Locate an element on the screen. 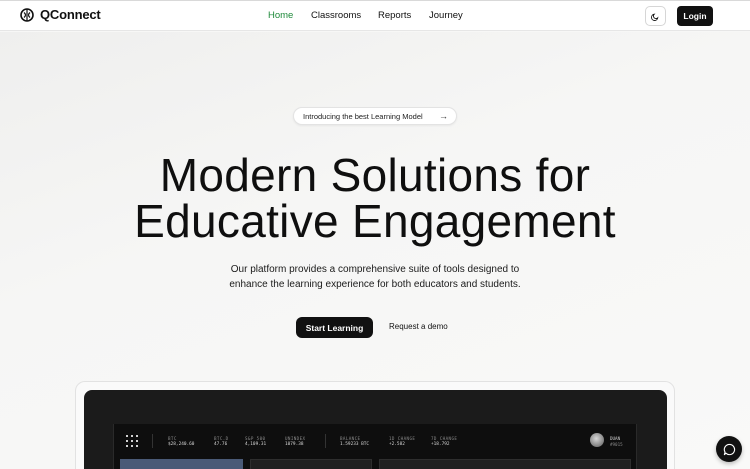 This screenshot has width=750, height=469. user-info: DUAN #9015 is located at coordinates (616, 442).